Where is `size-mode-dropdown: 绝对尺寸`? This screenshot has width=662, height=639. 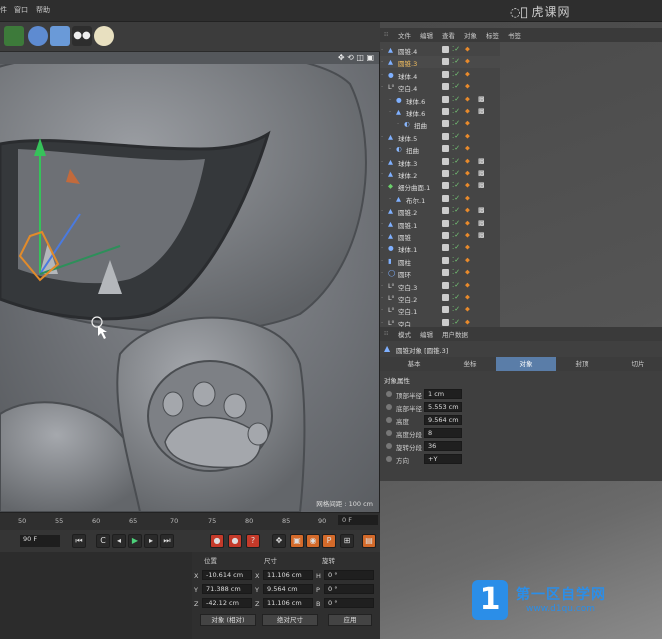
size-mode-dropdown: 绝对尺寸 is located at coordinates (290, 620).